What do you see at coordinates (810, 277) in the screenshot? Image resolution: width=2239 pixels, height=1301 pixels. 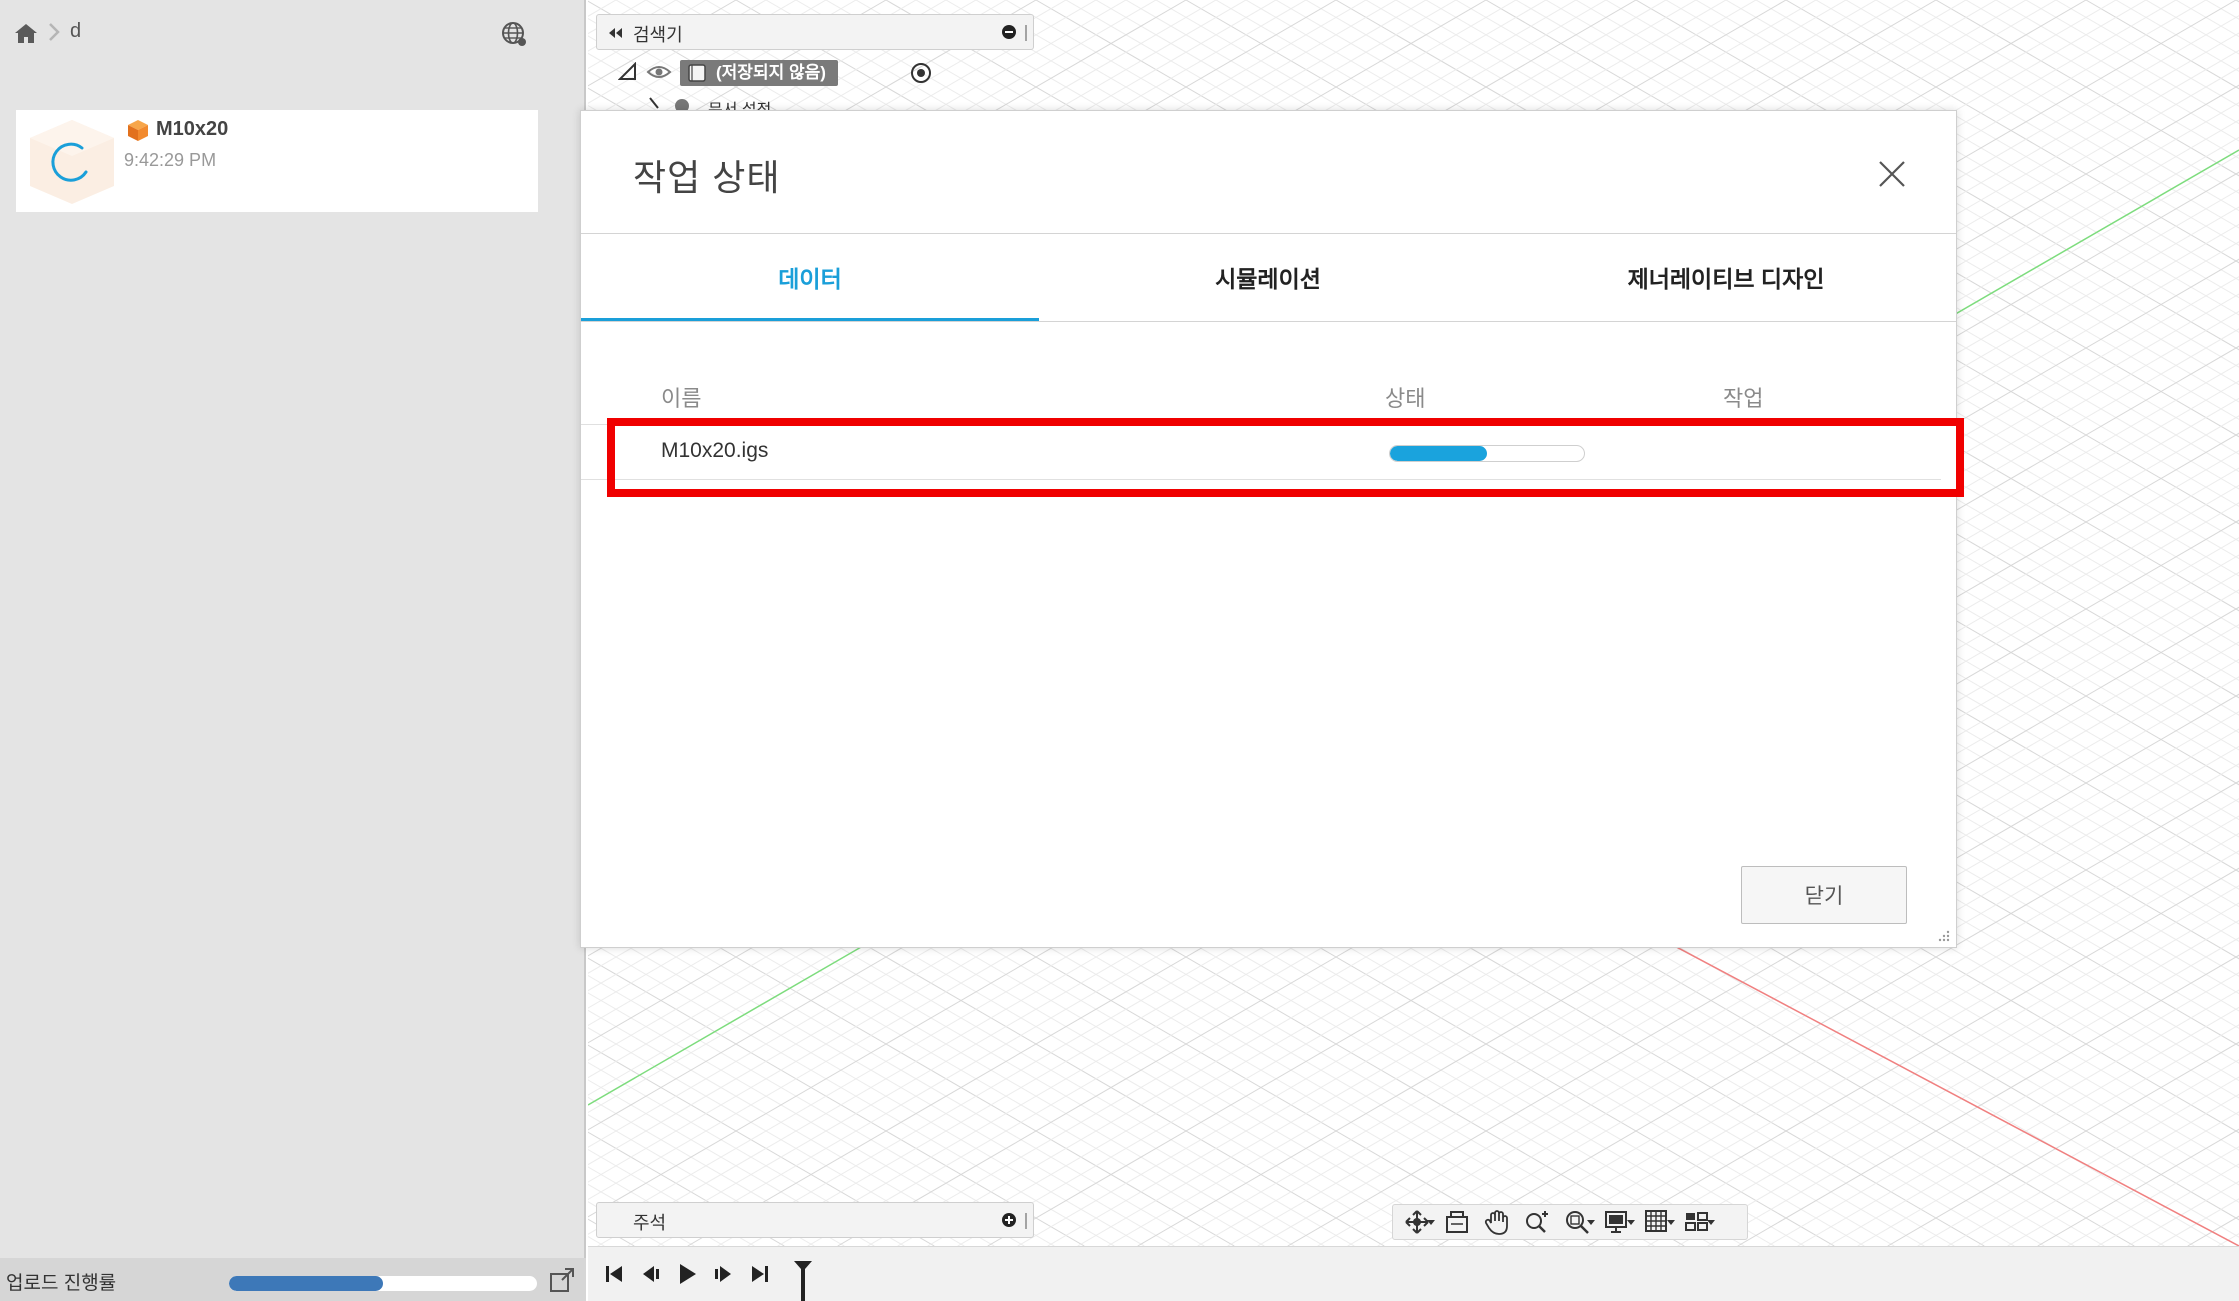 I see `tab-data: 데이터` at bounding box center [810, 277].